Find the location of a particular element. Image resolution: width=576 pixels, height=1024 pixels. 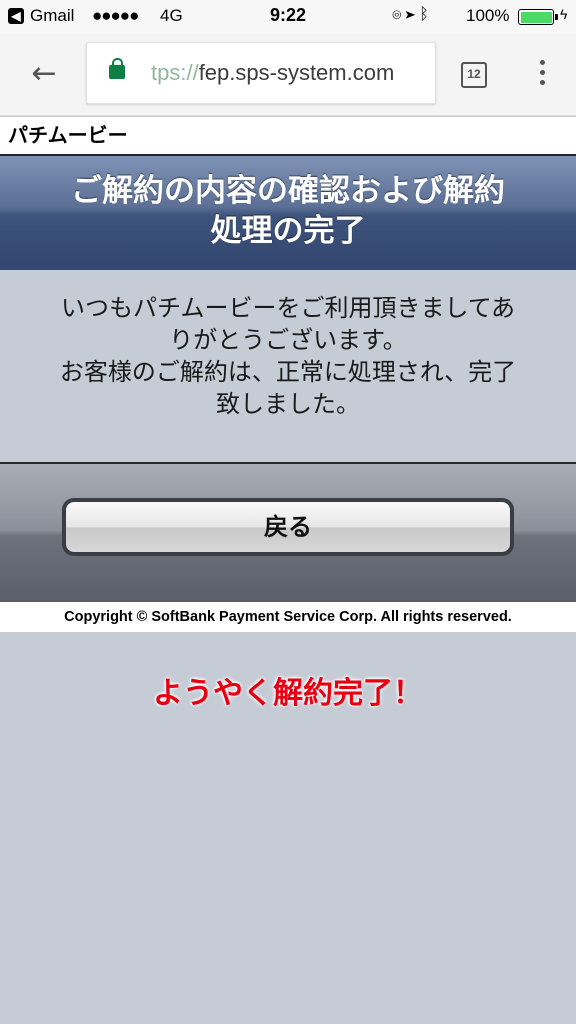

message-line: 致しました。 is located at coordinates (288, 404).